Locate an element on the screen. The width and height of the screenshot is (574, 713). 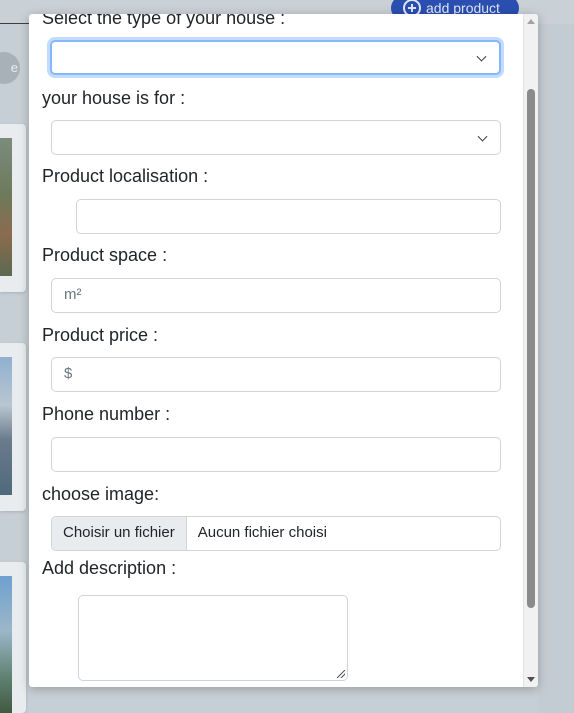
localisation-input is located at coordinates (288, 216).